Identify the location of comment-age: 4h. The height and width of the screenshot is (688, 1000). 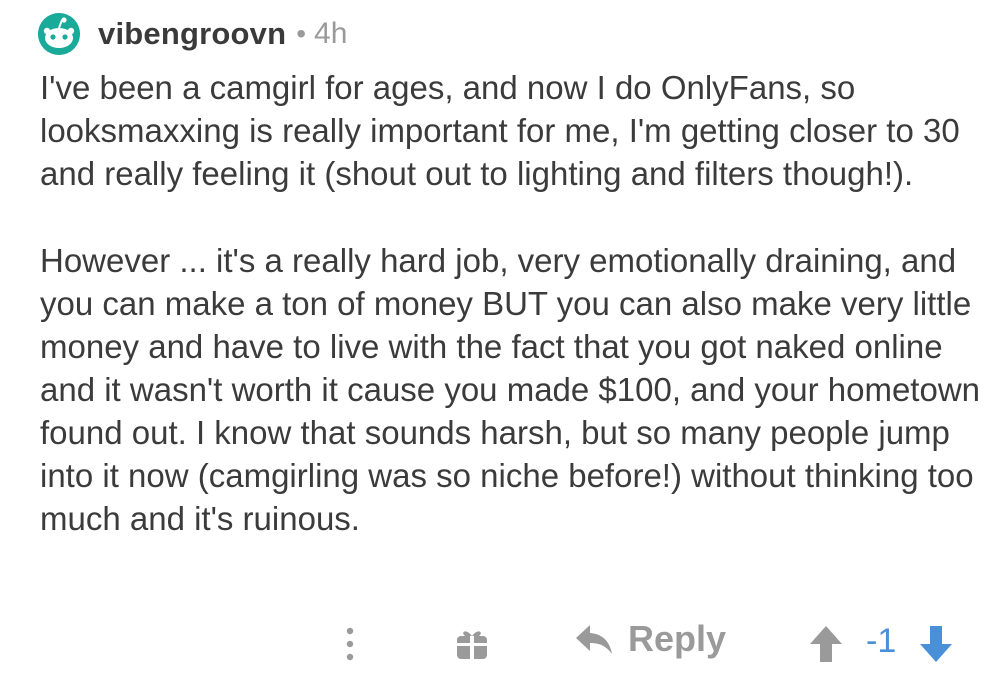
(331, 33).